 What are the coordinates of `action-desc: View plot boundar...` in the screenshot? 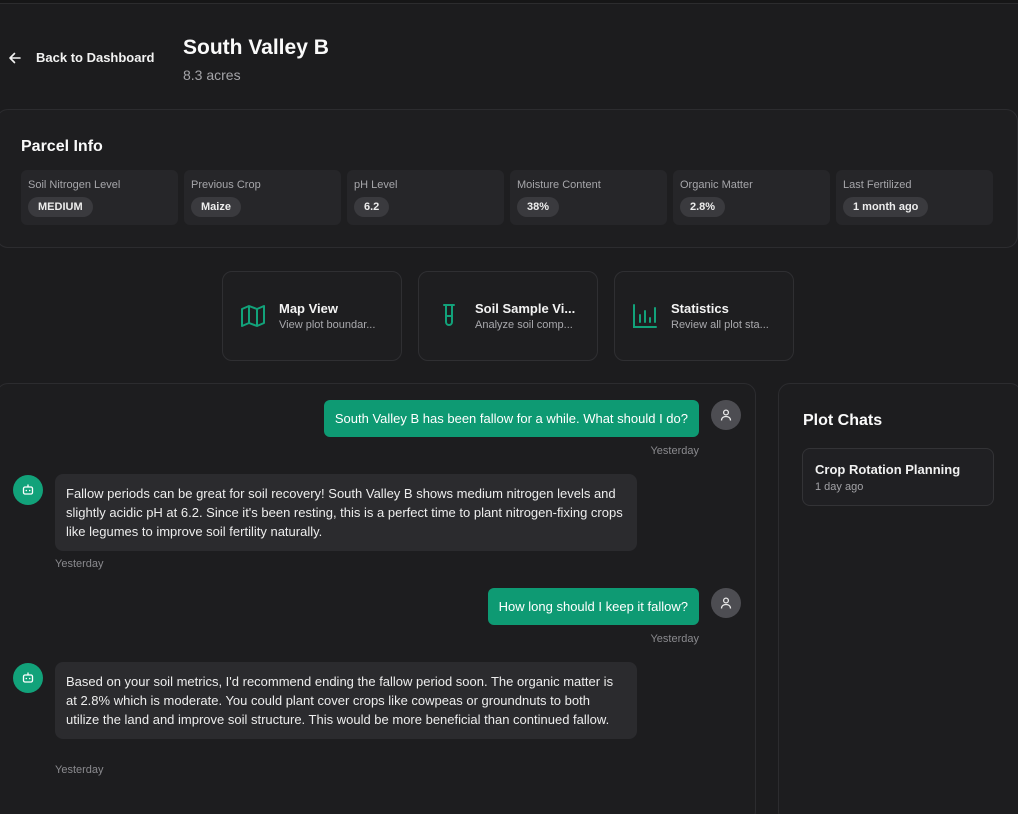 It's located at (327, 325).